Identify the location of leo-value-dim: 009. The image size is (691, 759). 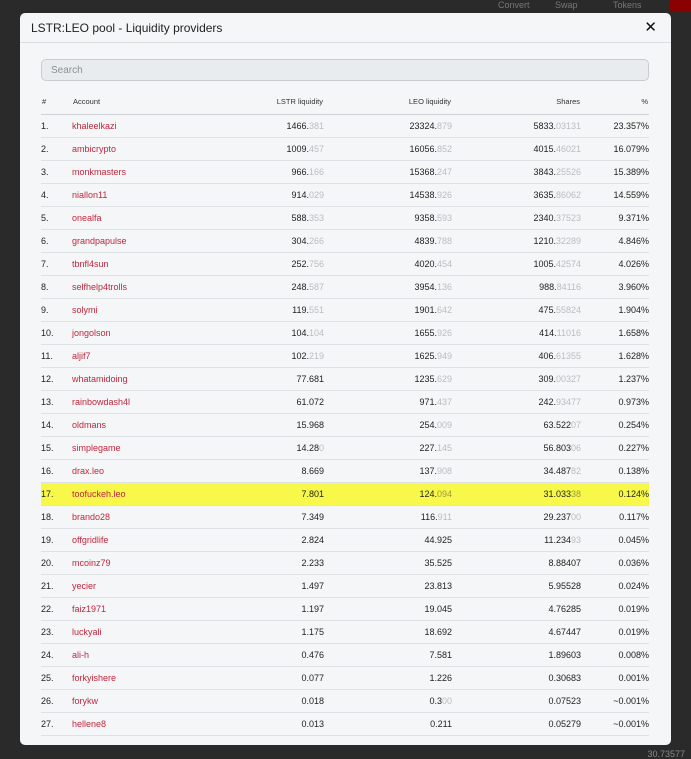
(444, 425).